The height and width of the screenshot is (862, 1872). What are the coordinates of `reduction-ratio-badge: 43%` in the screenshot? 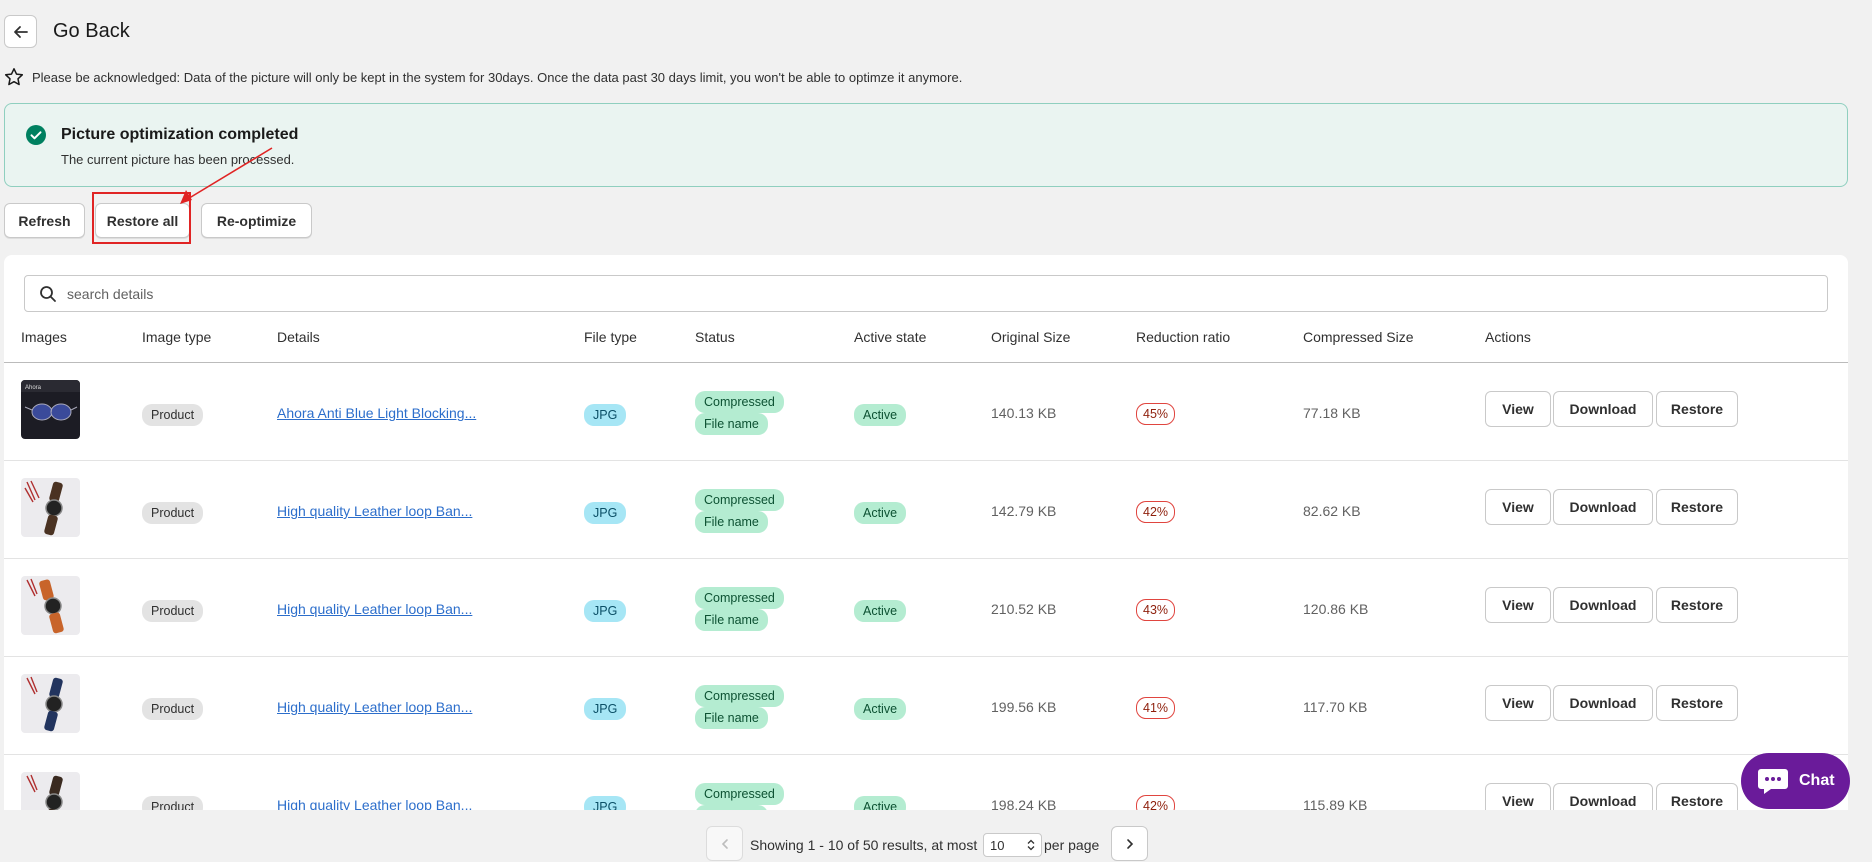 It's located at (1156, 610).